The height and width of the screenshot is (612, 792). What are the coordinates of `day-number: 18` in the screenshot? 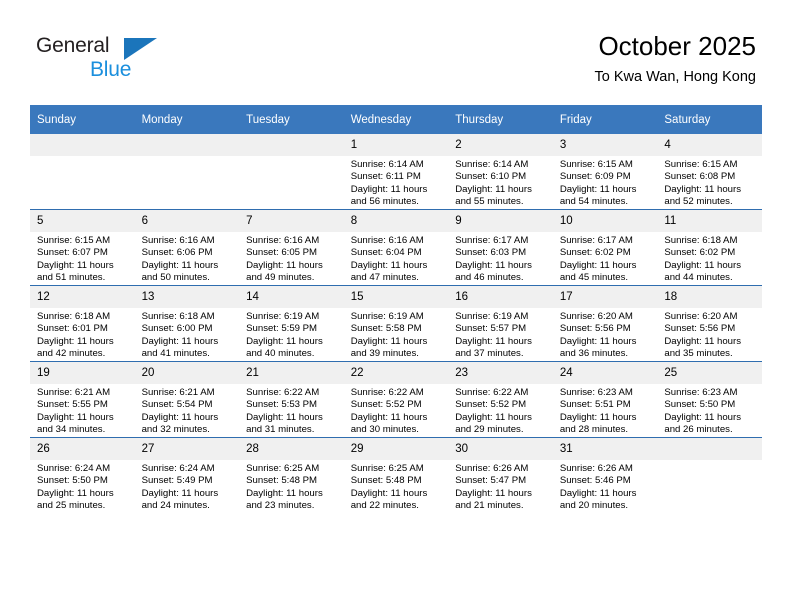 It's located at (709, 297).